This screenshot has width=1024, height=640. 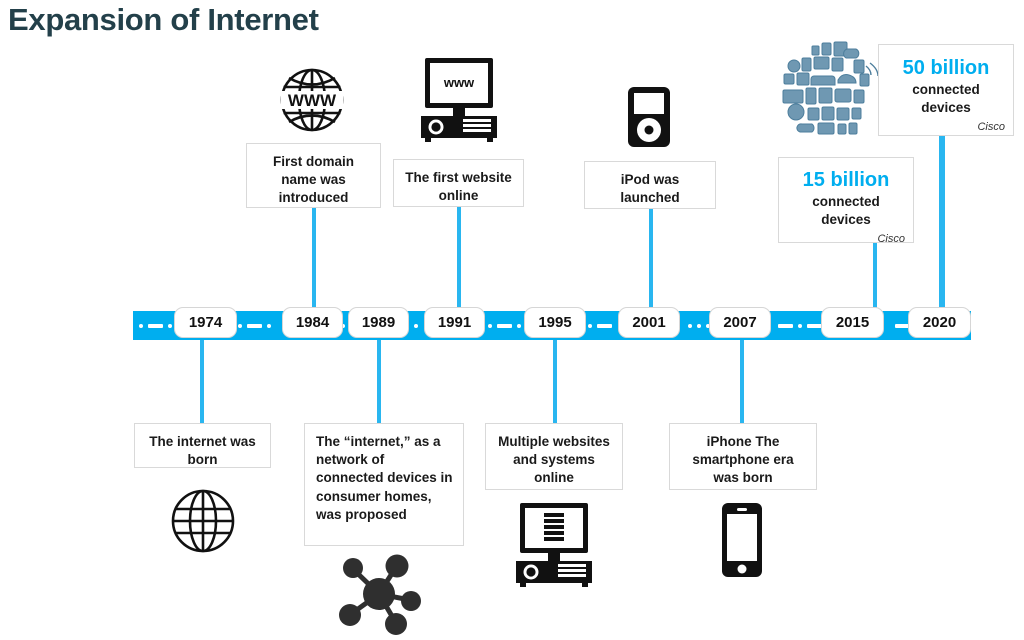 I want to click on connector-2001, so click(x=651, y=261).